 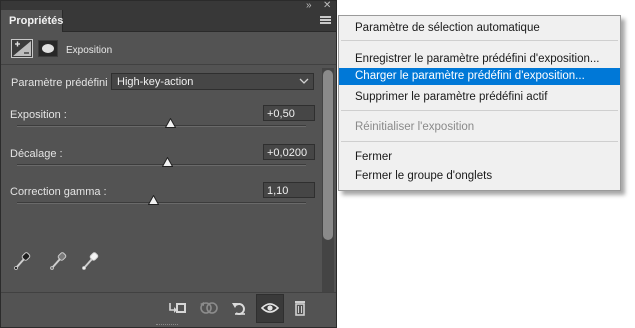 I want to click on exposure-slider, so click(x=161, y=123).